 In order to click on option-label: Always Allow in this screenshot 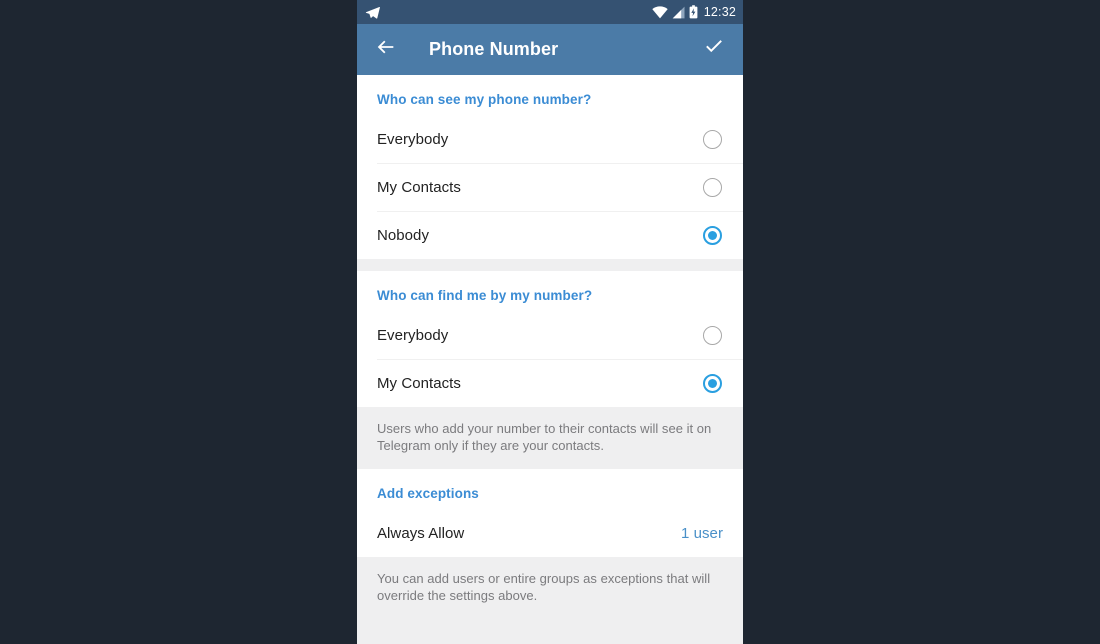, I will do `click(421, 533)`.